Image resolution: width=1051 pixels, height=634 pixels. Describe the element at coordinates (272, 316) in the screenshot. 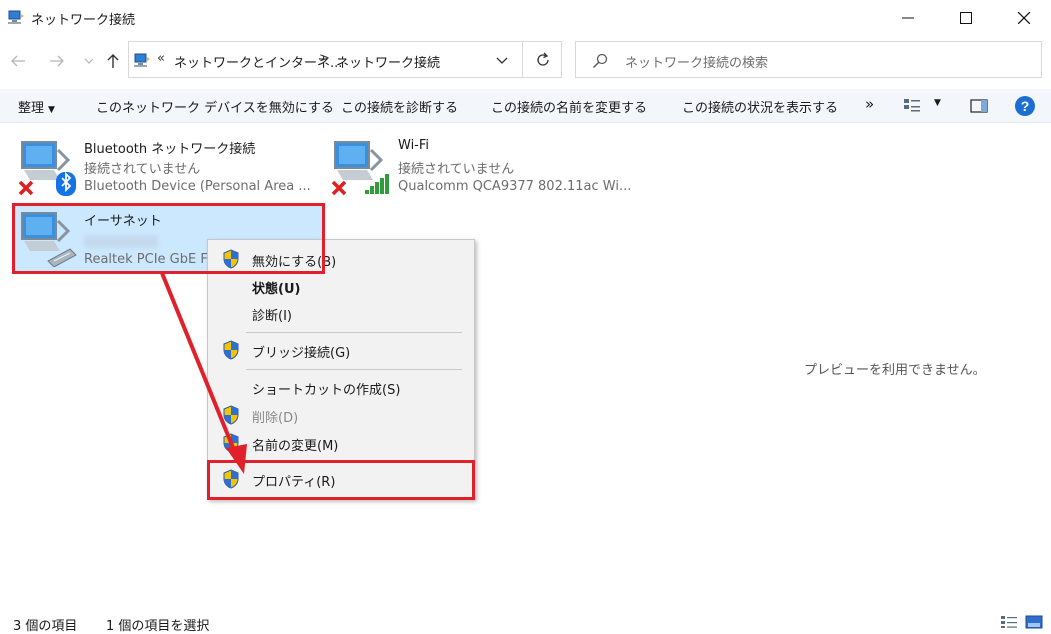

I see `menu-item-label: 診断(I)` at that location.